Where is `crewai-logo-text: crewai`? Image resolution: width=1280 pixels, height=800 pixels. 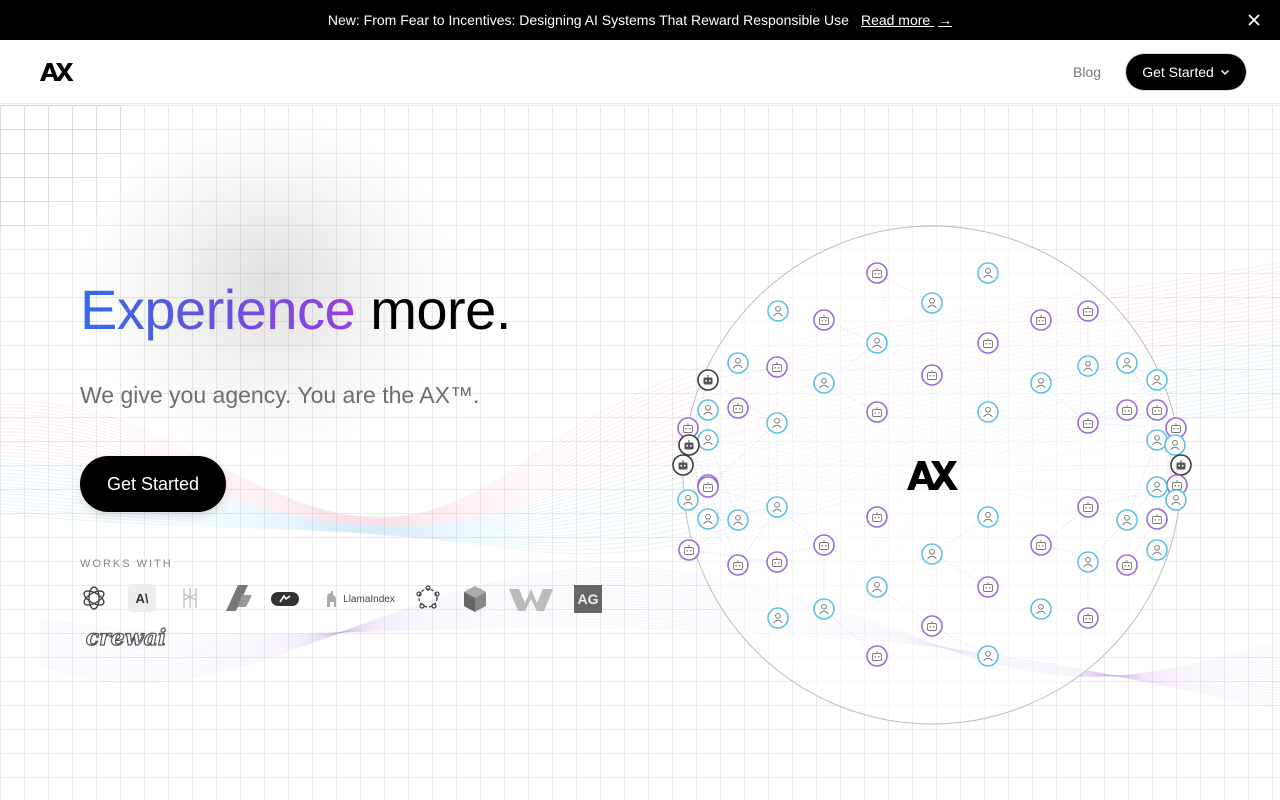
crewai-logo-text: crewai is located at coordinates (126, 637).